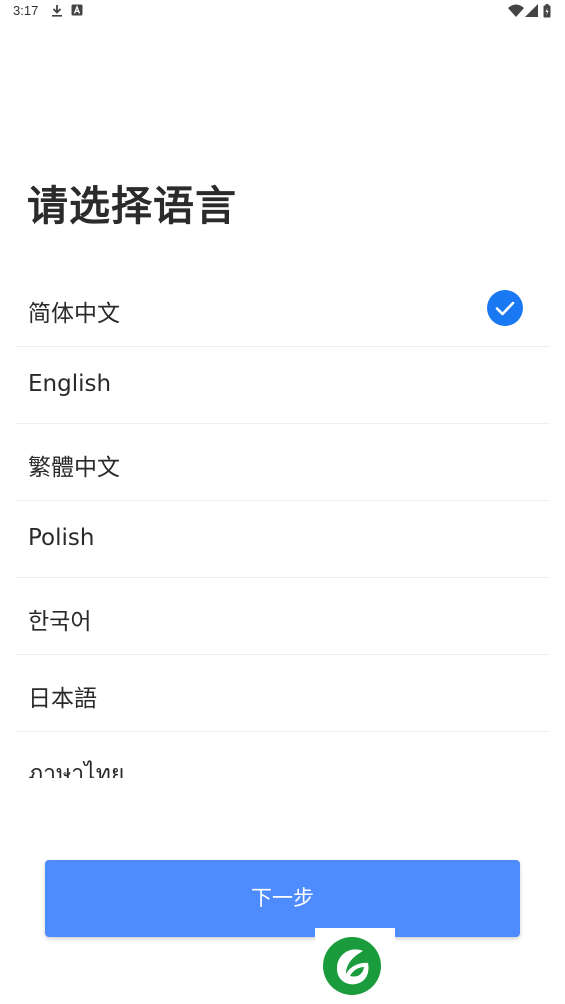 The height and width of the screenshot is (1004, 565). I want to click on app-logo, so click(355, 966).